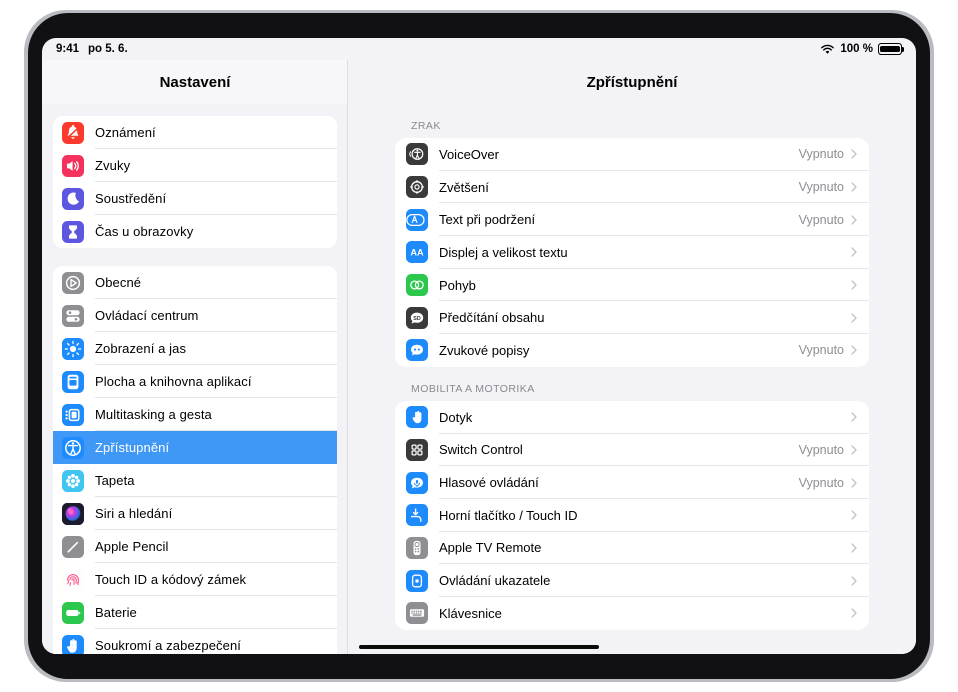 Image resolution: width=958 pixels, height=692 pixels. What do you see at coordinates (632, 220) in the screenshot?
I see `settings-row-text-p-i-podr-en: Text při podržení Vypnuto` at bounding box center [632, 220].